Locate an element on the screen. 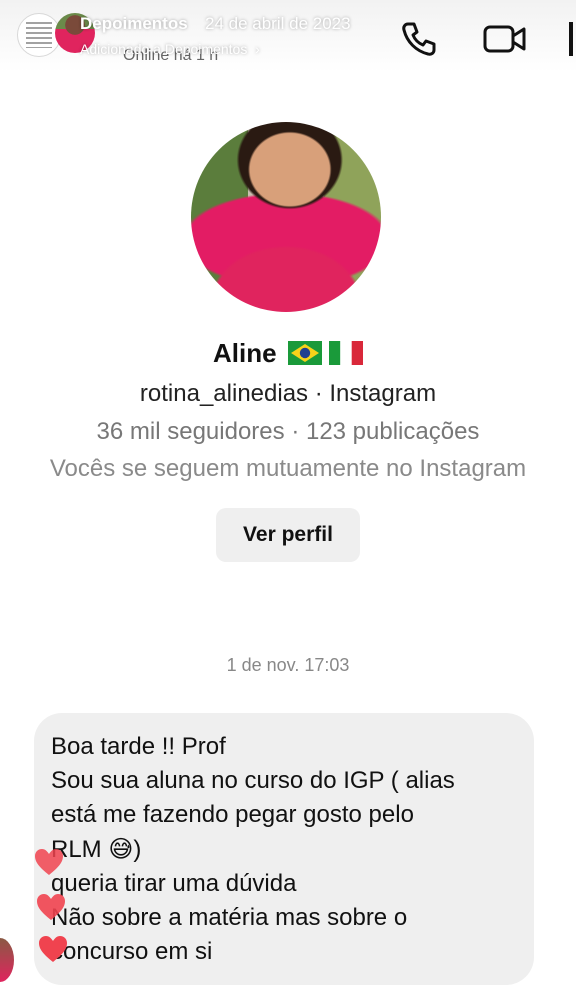 The width and height of the screenshot is (576, 995). view-profile-button: Ver perfil is located at coordinates (288, 535).